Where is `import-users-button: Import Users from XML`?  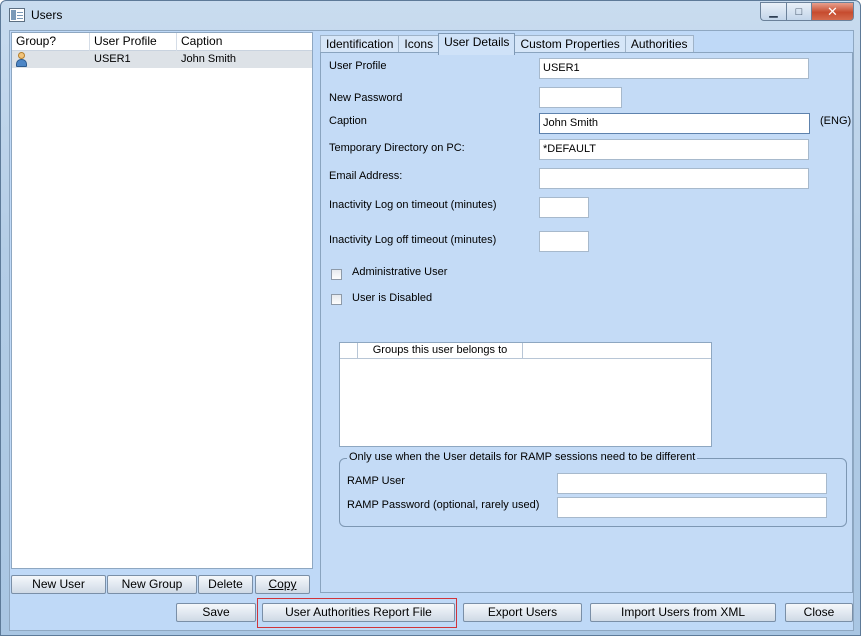
import-users-button: Import Users from XML is located at coordinates (683, 612).